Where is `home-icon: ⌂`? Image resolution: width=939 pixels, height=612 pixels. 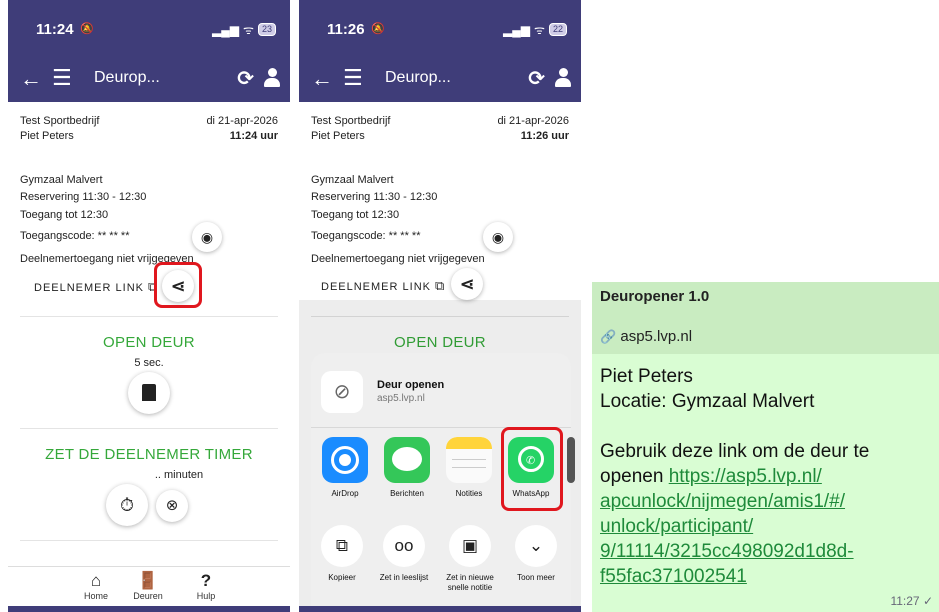 home-icon: ⌂ is located at coordinates (96, 580).